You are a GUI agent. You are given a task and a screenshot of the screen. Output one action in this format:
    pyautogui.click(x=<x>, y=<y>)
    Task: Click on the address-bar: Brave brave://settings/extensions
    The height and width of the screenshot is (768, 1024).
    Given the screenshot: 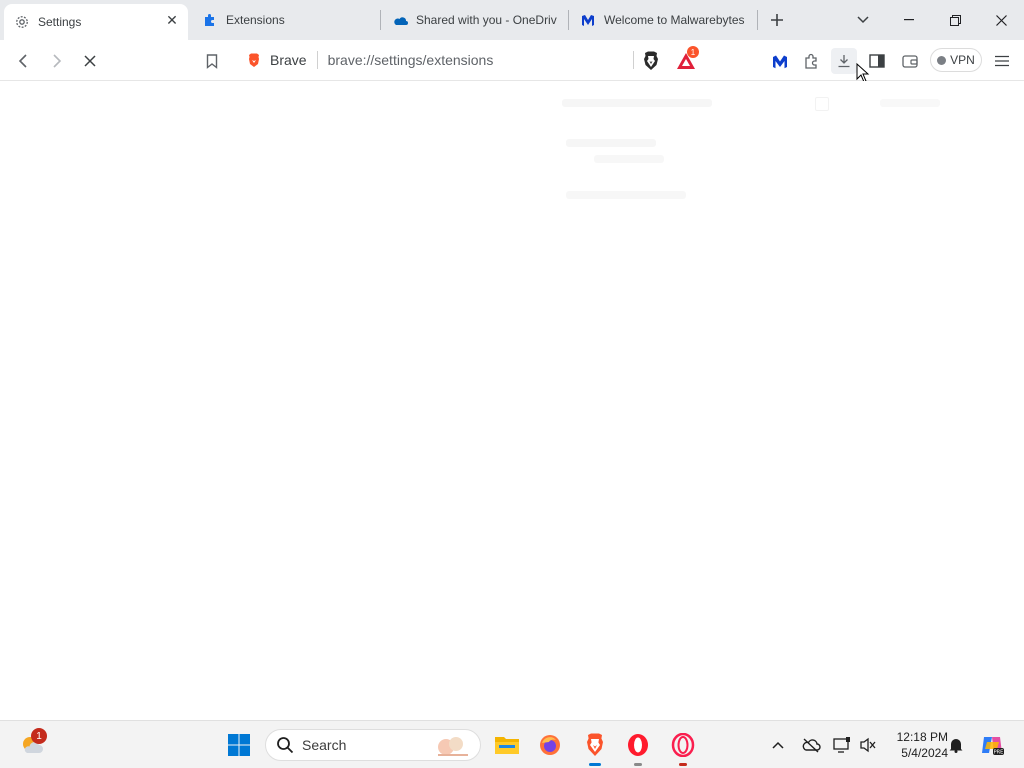 What is the action you would take?
    pyautogui.click(x=450, y=60)
    